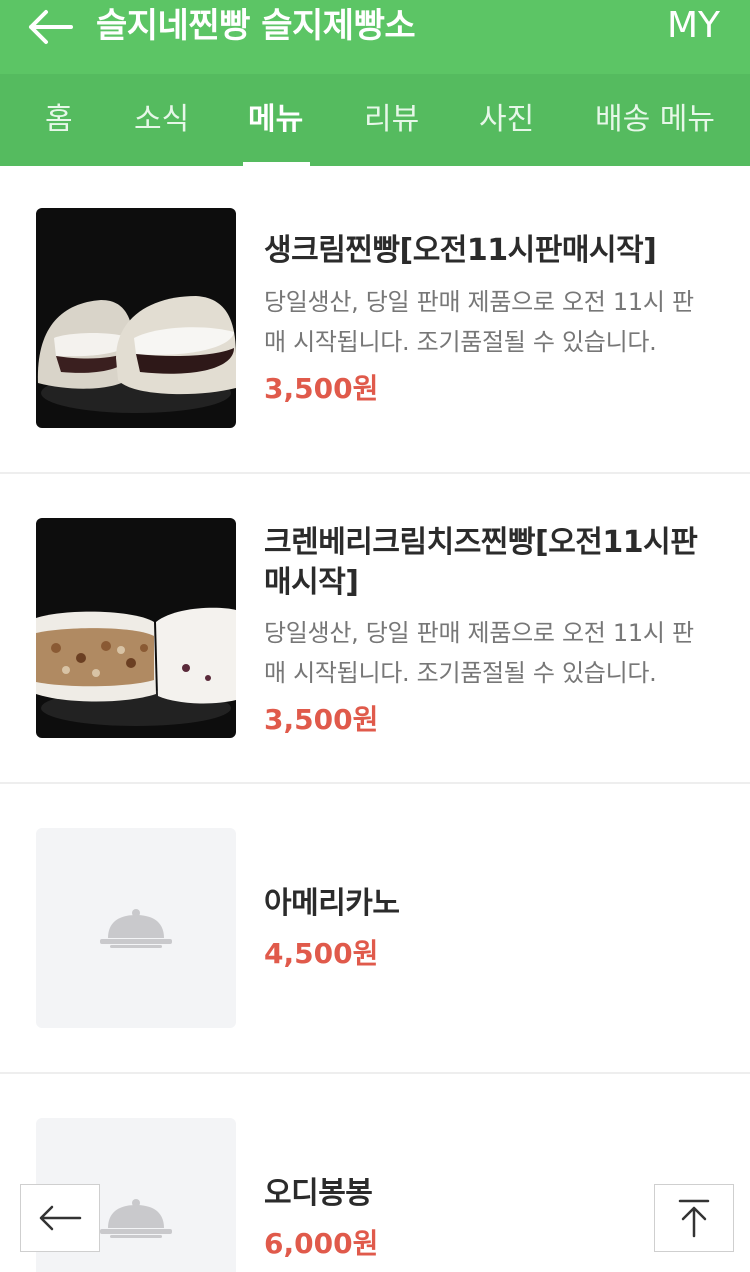  I want to click on cranberry-bun-photo, so click(136, 628).